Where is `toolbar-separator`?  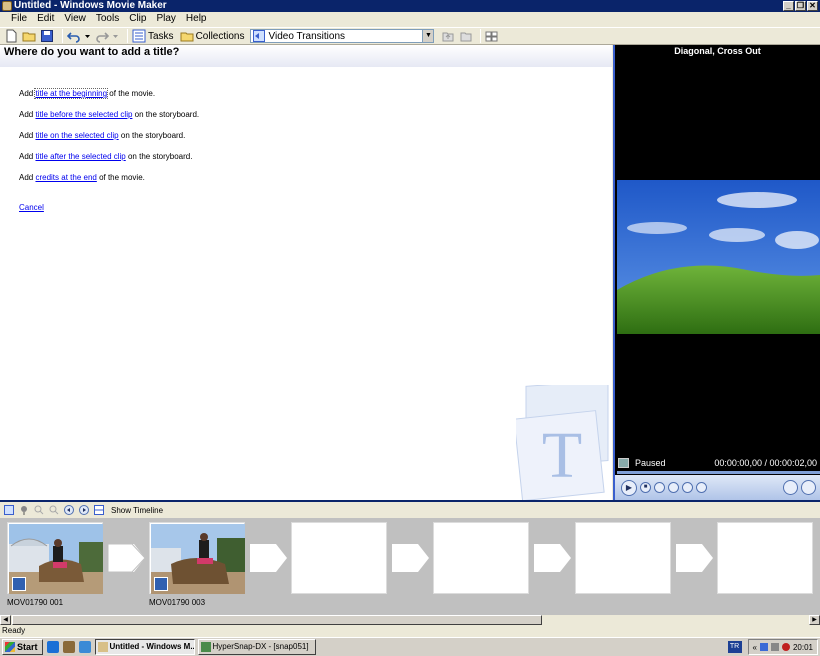 toolbar-separator is located at coordinates (481, 36).